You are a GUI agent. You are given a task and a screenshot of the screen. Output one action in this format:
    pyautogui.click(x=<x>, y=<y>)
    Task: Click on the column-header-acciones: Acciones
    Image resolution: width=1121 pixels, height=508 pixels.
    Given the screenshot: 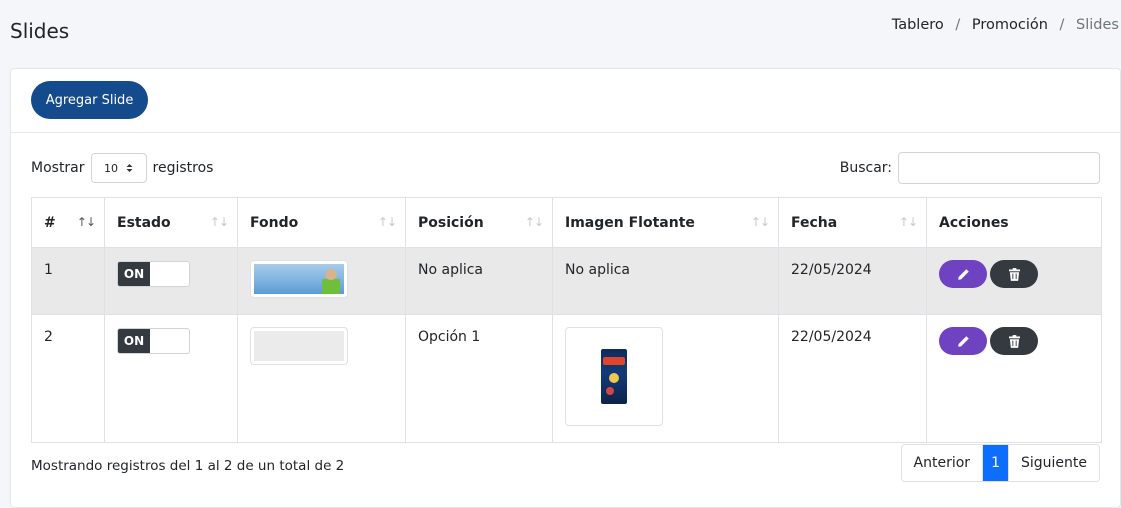 What is the action you would take?
    pyautogui.click(x=1014, y=222)
    